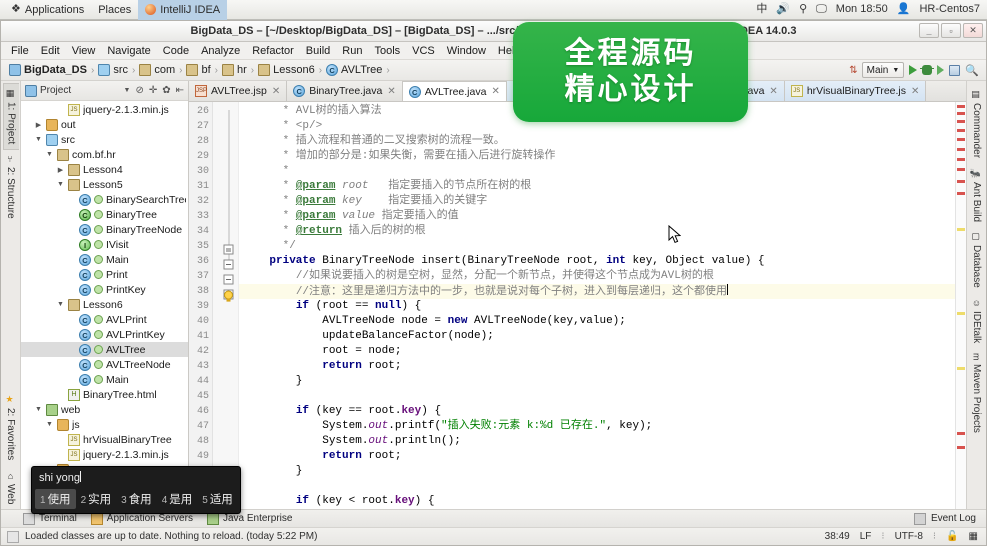 This screenshot has width=987, height=546. I want to click on sidebar-item-favorites: ★ 2: Favorites, so click(10, 427).